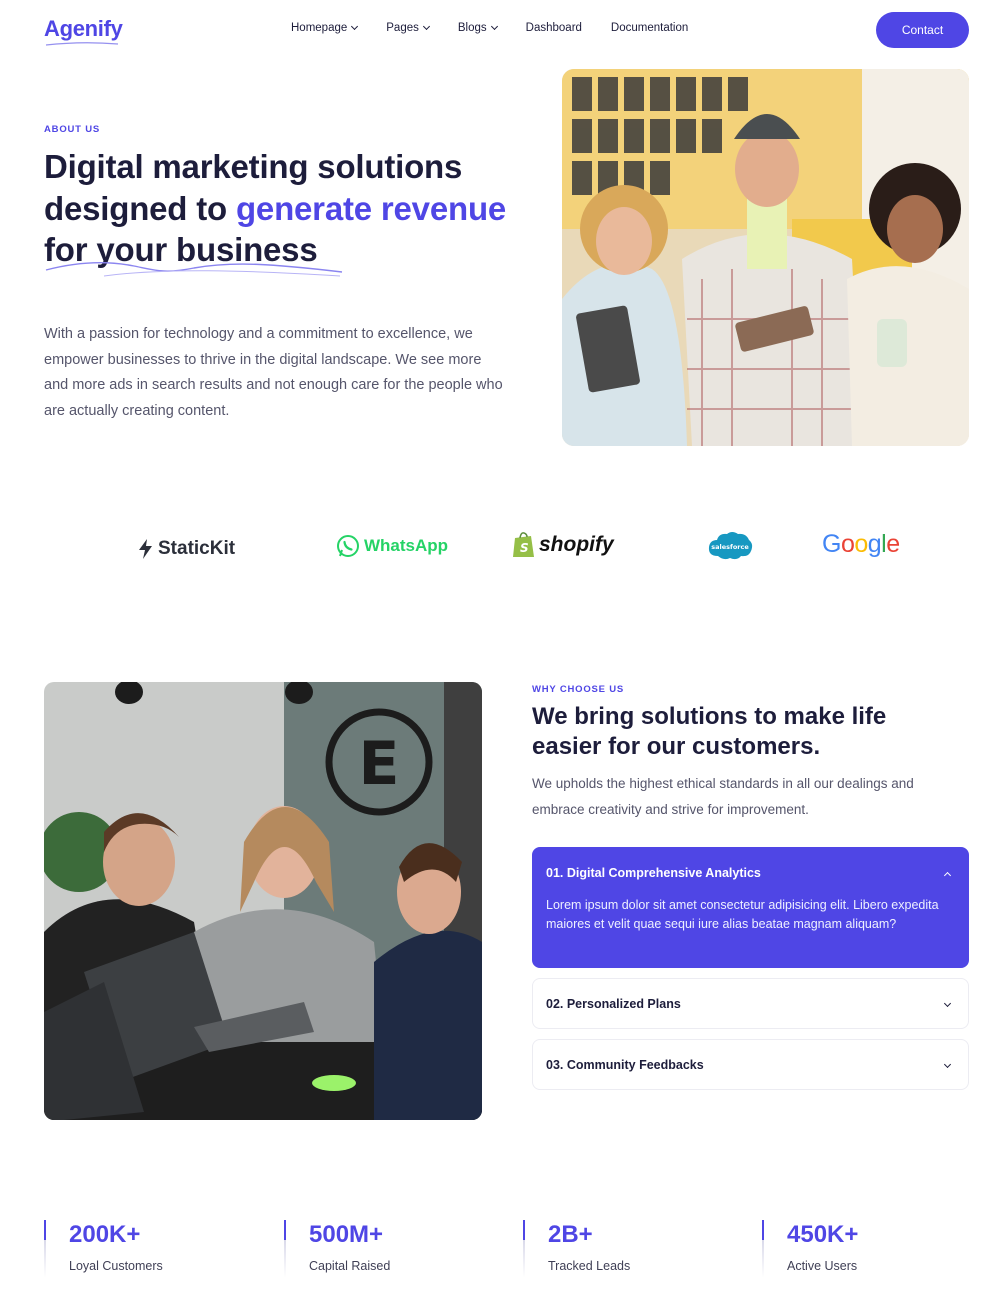 The image size is (1000, 1310). I want to click on accordion-title: 01. Digital Comprehensive Analytics, so click(653, 873).